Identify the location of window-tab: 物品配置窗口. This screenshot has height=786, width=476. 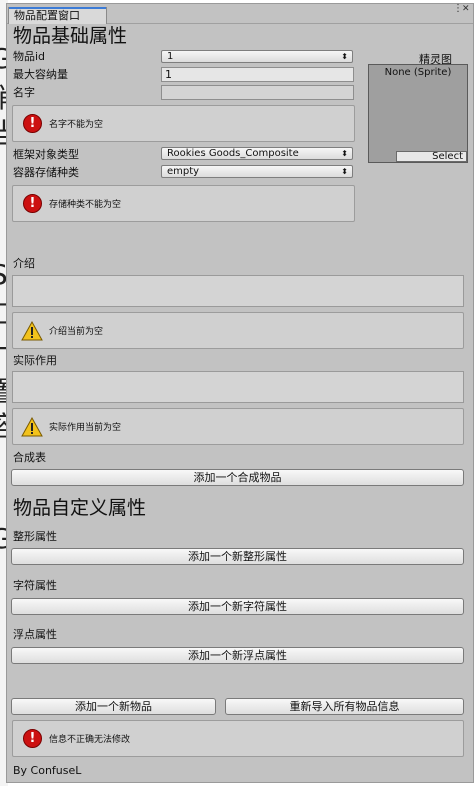
(57, 15).